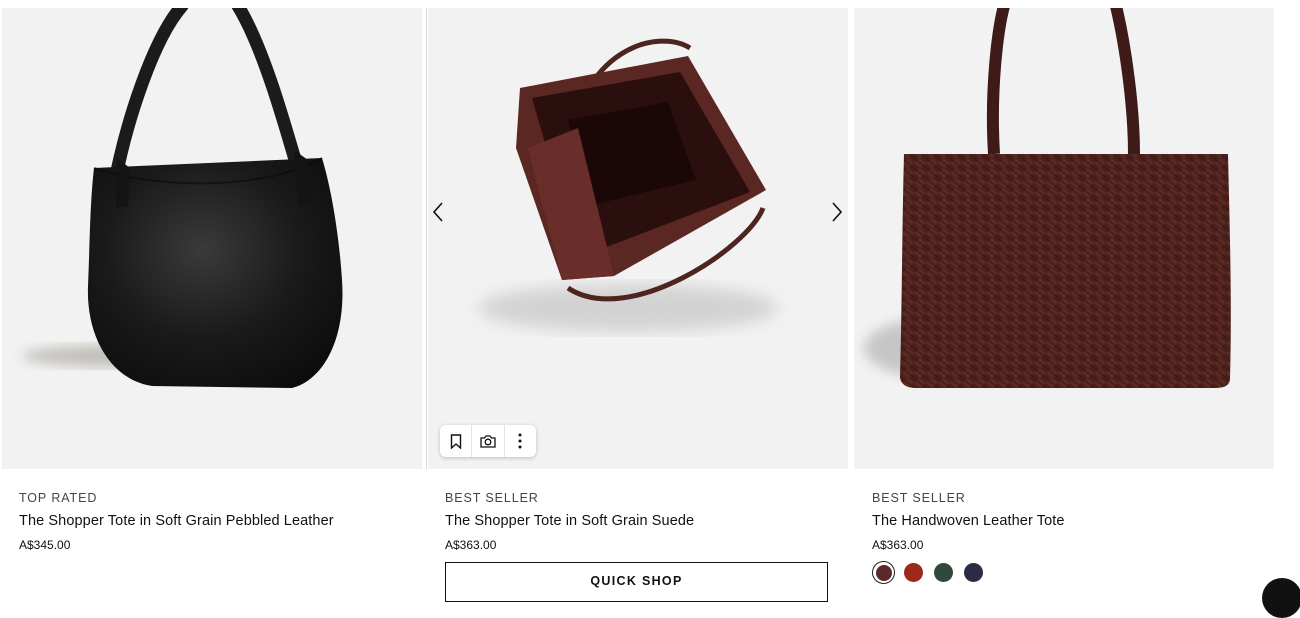  I want to click on product-name: The Shopper Tote in Soft Grain Suede, so click(569, 521).